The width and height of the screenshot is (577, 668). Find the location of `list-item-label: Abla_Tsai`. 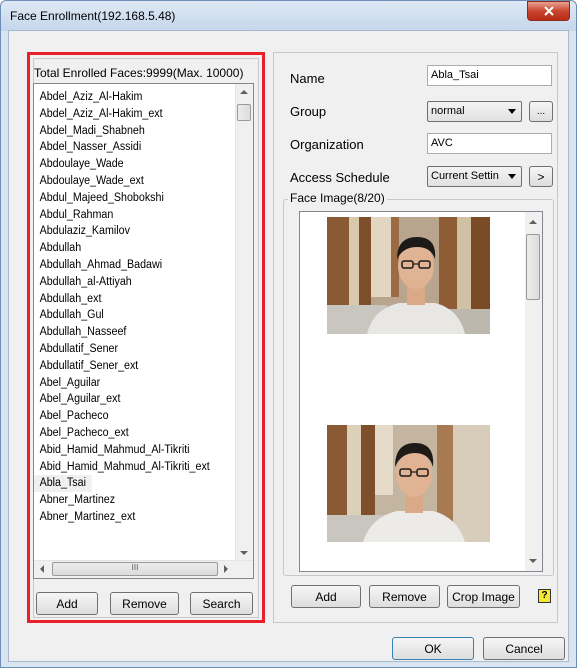

list-item-label: Abla_Tsai is located at coordinates (63, 484).